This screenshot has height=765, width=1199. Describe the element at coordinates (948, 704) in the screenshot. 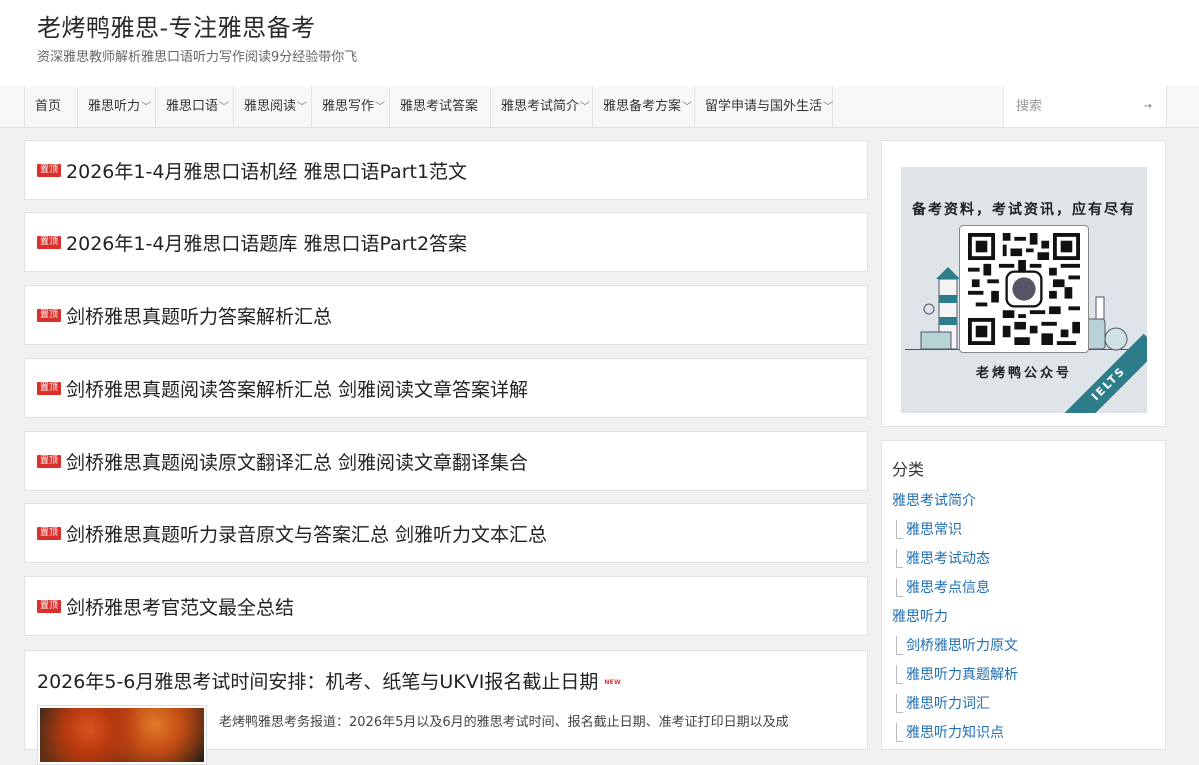

I see `subcategory-label: 雅思听力词汇` at that location.